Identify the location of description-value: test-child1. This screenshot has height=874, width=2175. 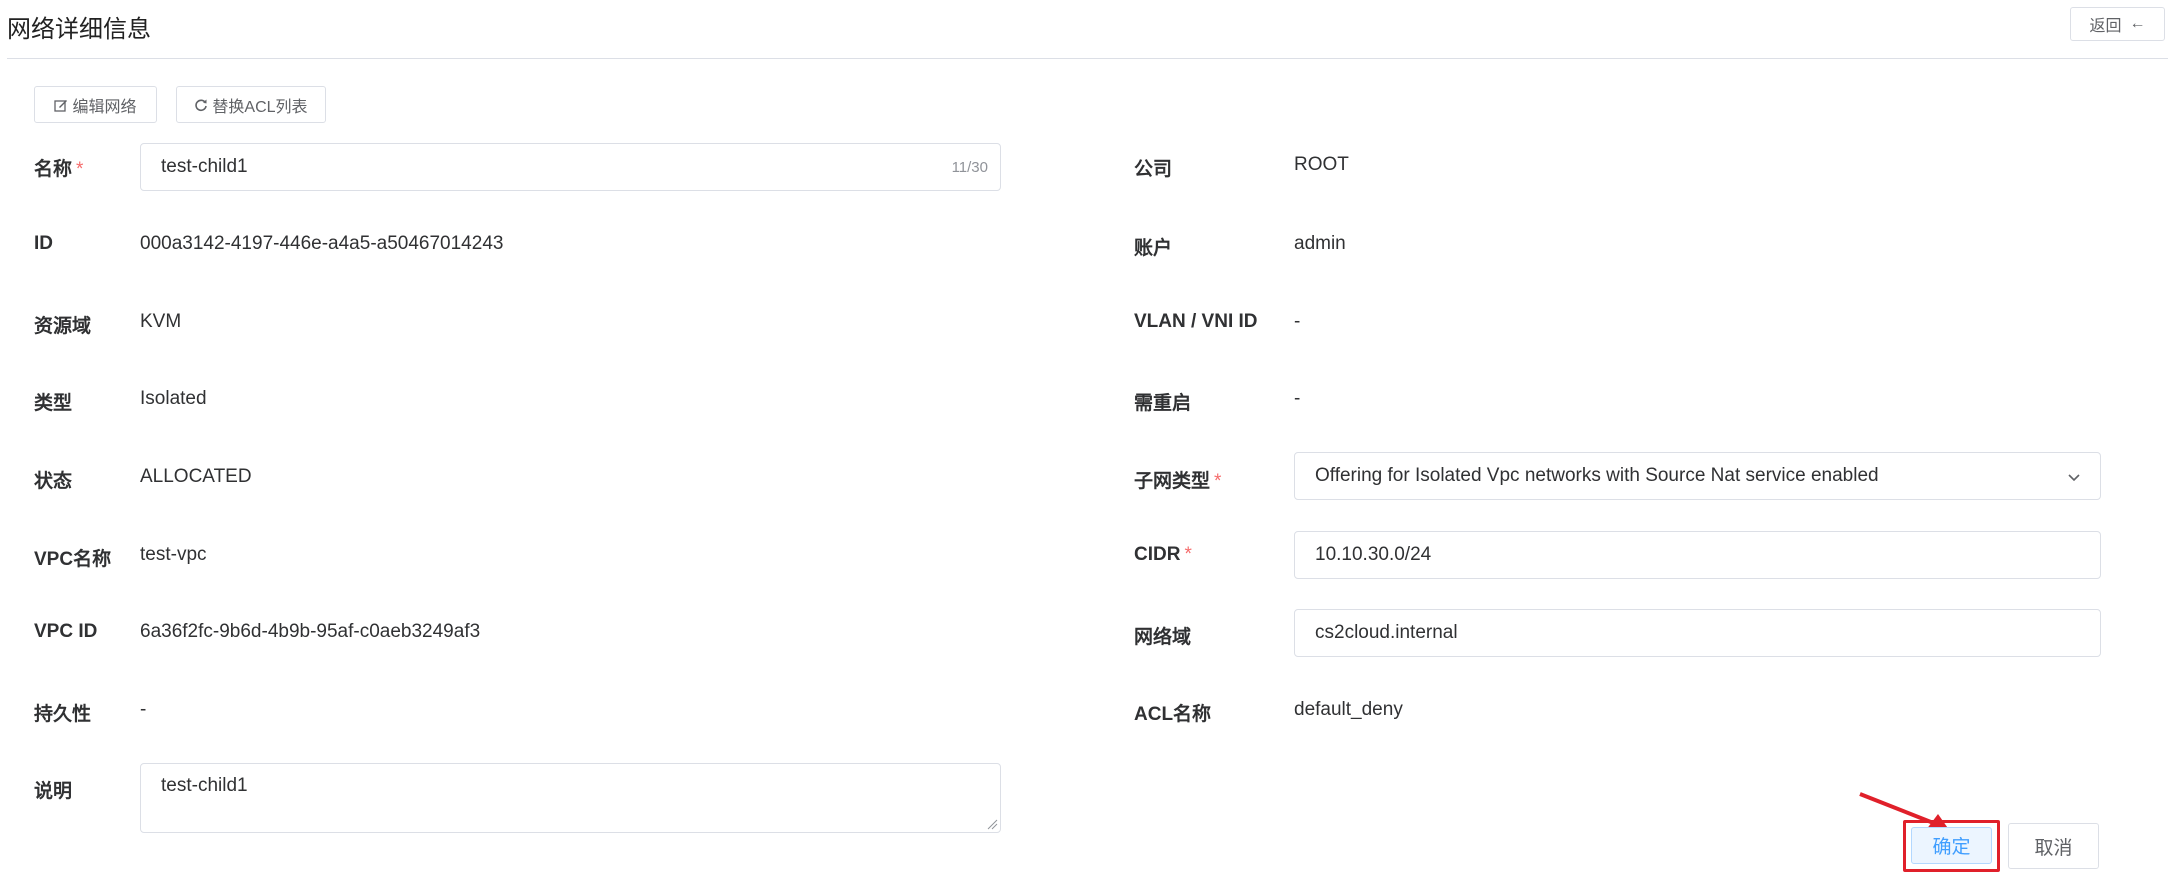
(204, 785).